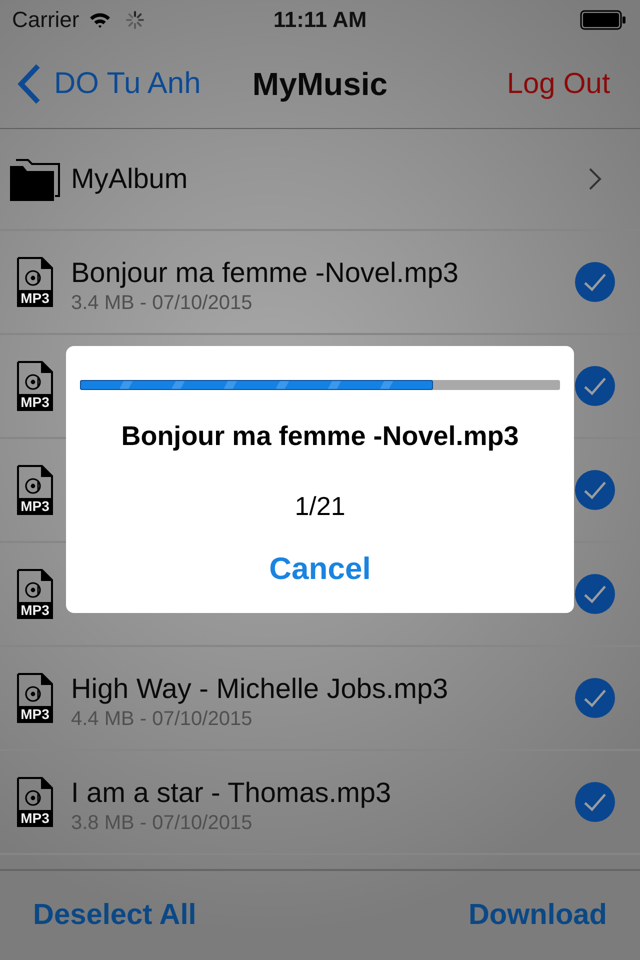 The width and height of the screenshot is (640, 960). I want to click on chevron-left-icon, so click(29, 84).